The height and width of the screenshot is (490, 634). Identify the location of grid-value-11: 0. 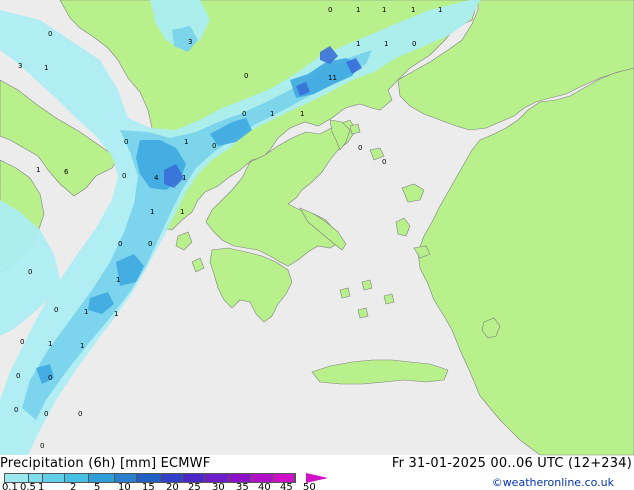
(244, 114).